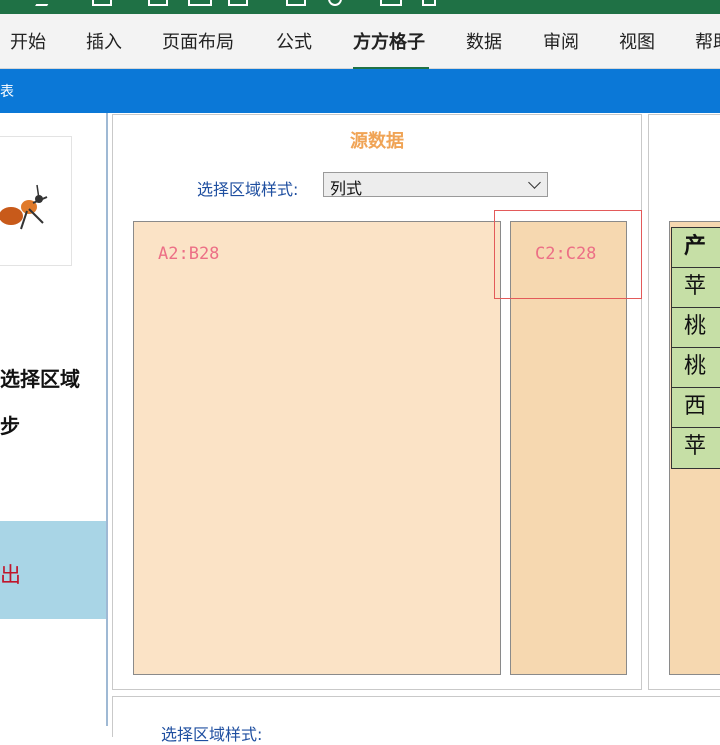 This screenshot has height=745, width=720. Describe the element at coordinates (53, 570) in the screenshot. I see `exit-button: 出` at that location.